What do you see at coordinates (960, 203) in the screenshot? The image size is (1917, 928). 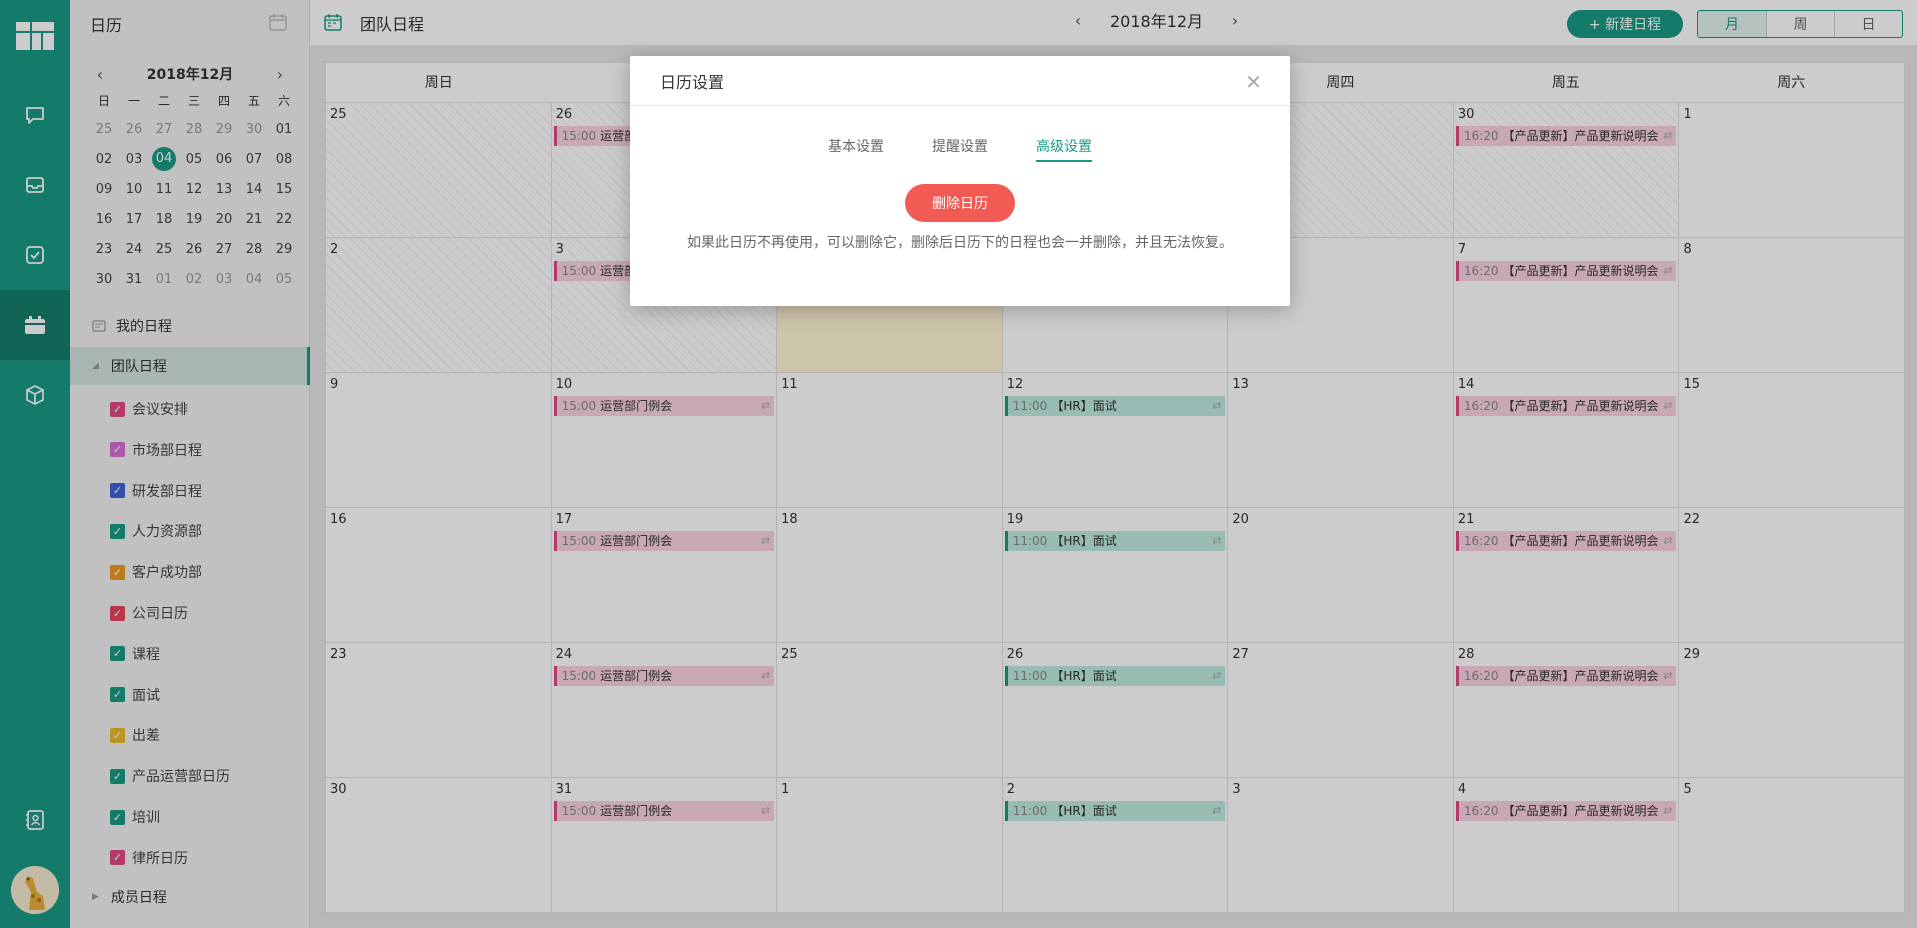 I see `delete-calendar-button: 删除日历` at bounding box center [960, 203].